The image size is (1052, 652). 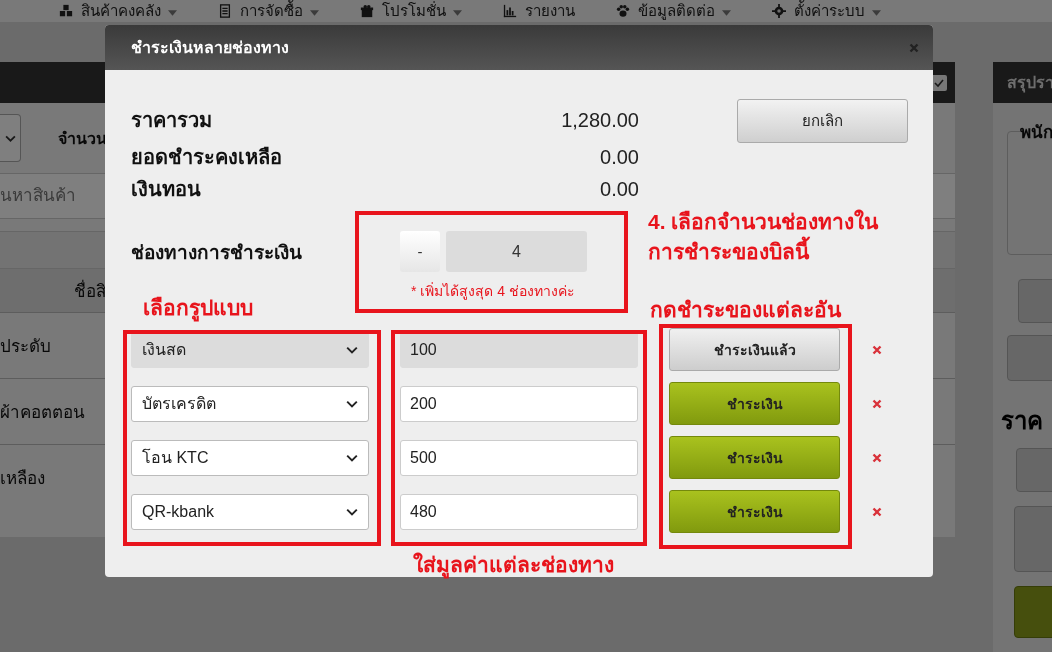 What do you see at coordinates (82, 138) in the screenshot?
I see `quantity-label: จำนวน` at bounding box center [82, 138].